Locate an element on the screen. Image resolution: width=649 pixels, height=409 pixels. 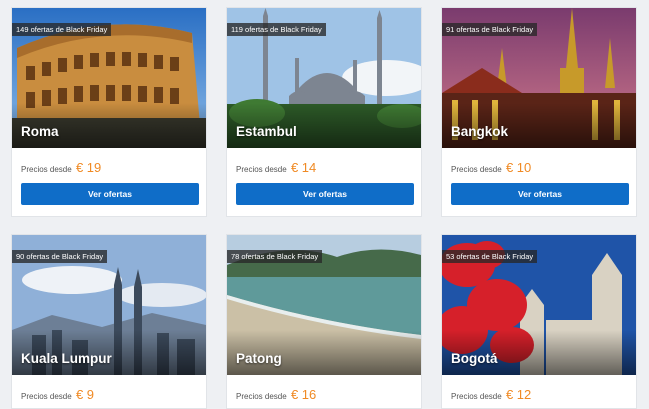
price-value: € 10 is located at coordinates (518, 167).